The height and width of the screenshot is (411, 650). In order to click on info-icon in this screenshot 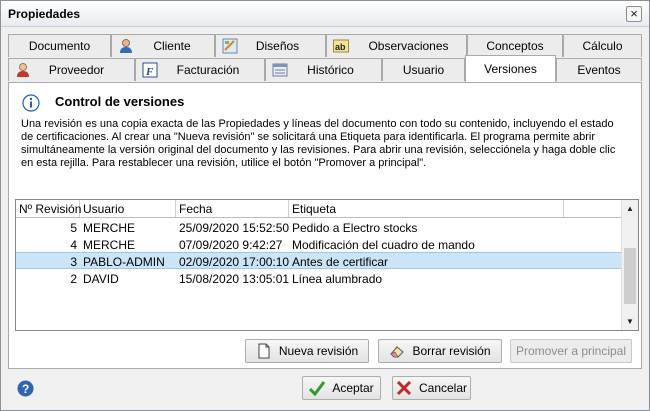, I will do `click(31, 103)`.